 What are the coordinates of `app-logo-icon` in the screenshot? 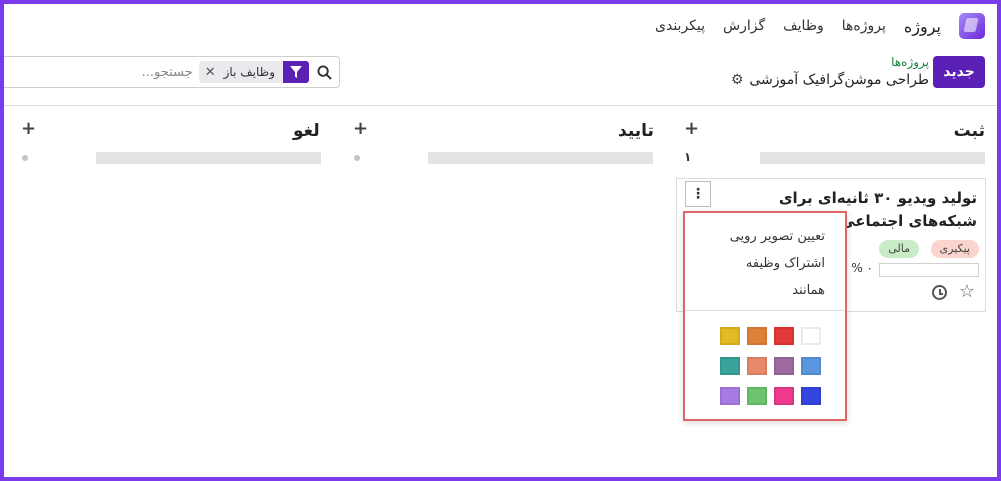 It's located at (972, 26).